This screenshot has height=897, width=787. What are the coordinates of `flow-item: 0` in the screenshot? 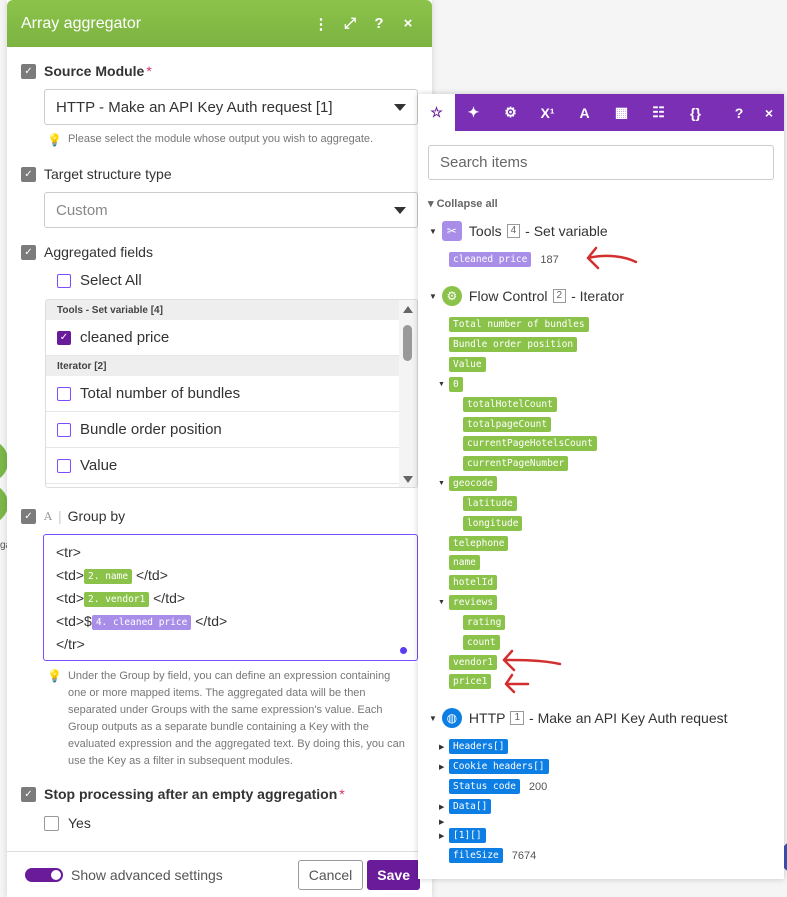 It's located at (460, 384).